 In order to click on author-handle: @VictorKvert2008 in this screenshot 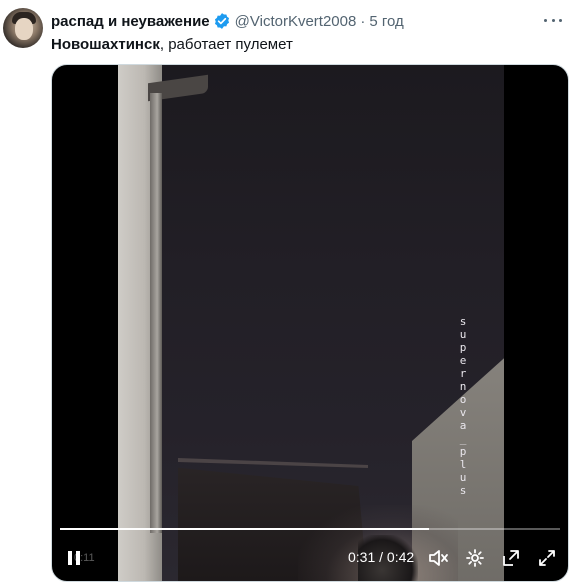, I will do `click(296, 21)`.